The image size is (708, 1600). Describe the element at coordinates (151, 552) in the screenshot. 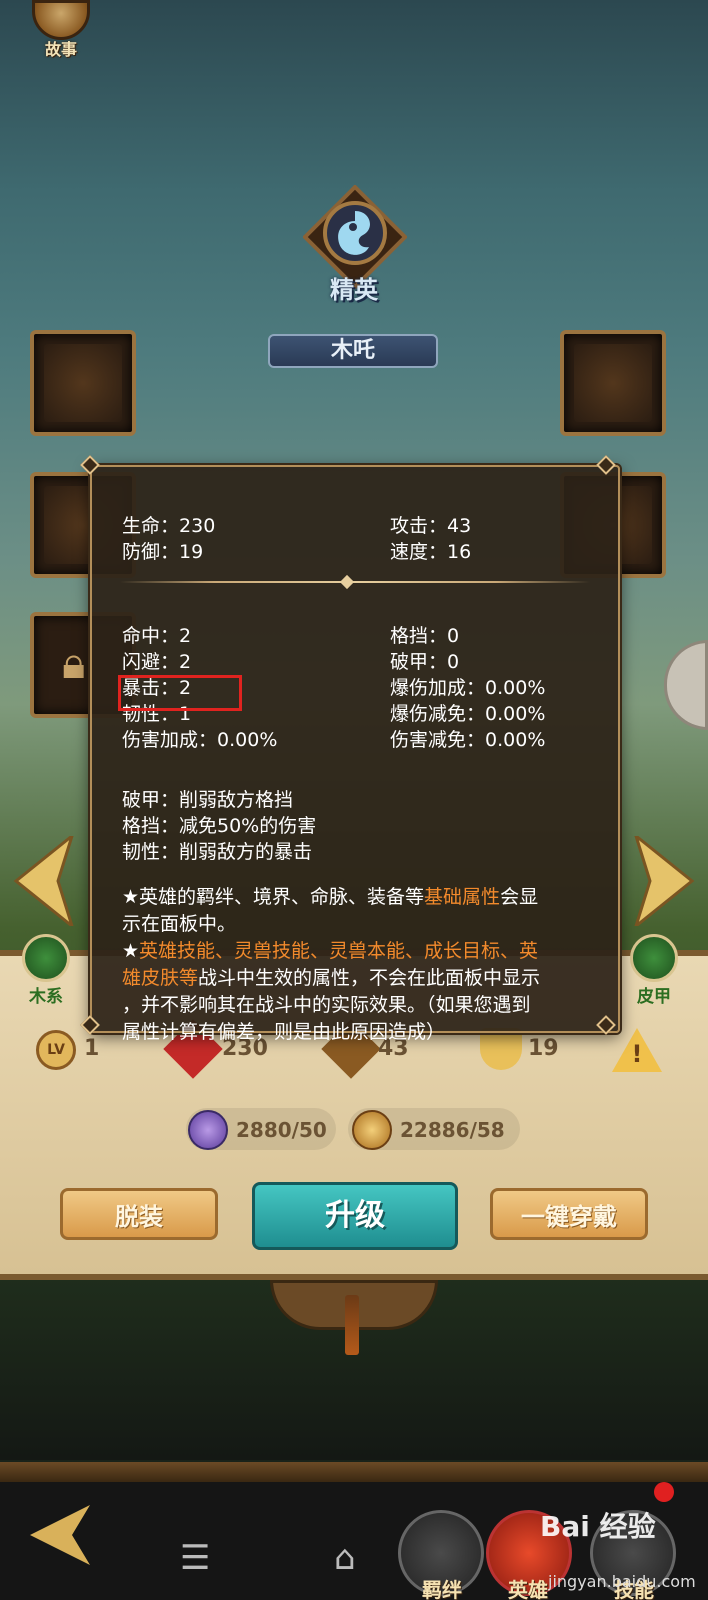

I see `stat-label: 防御：` at that location.